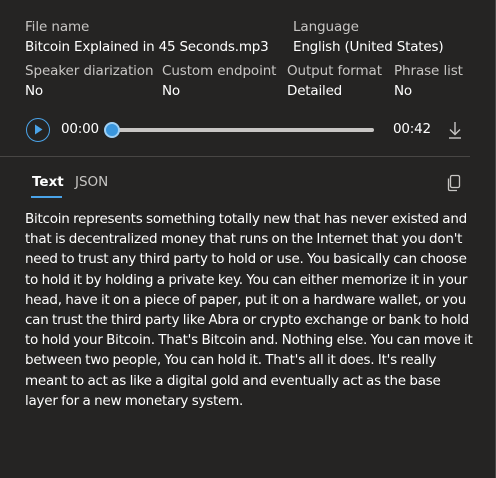 The image size is (496, 478). What do you see at coordinates (326, 27) in the screenshot?
I see `language-label: Language` at bounding box center [326, 27].